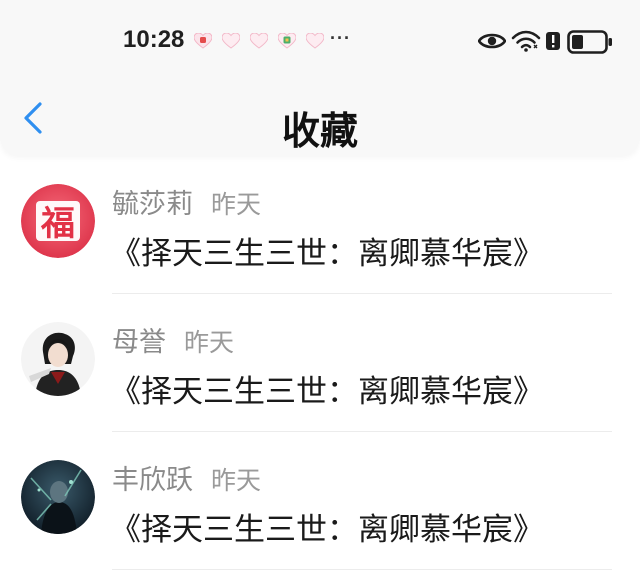  I want to click on sender-name: 毓莎莉 昨天, so click(186, 201).